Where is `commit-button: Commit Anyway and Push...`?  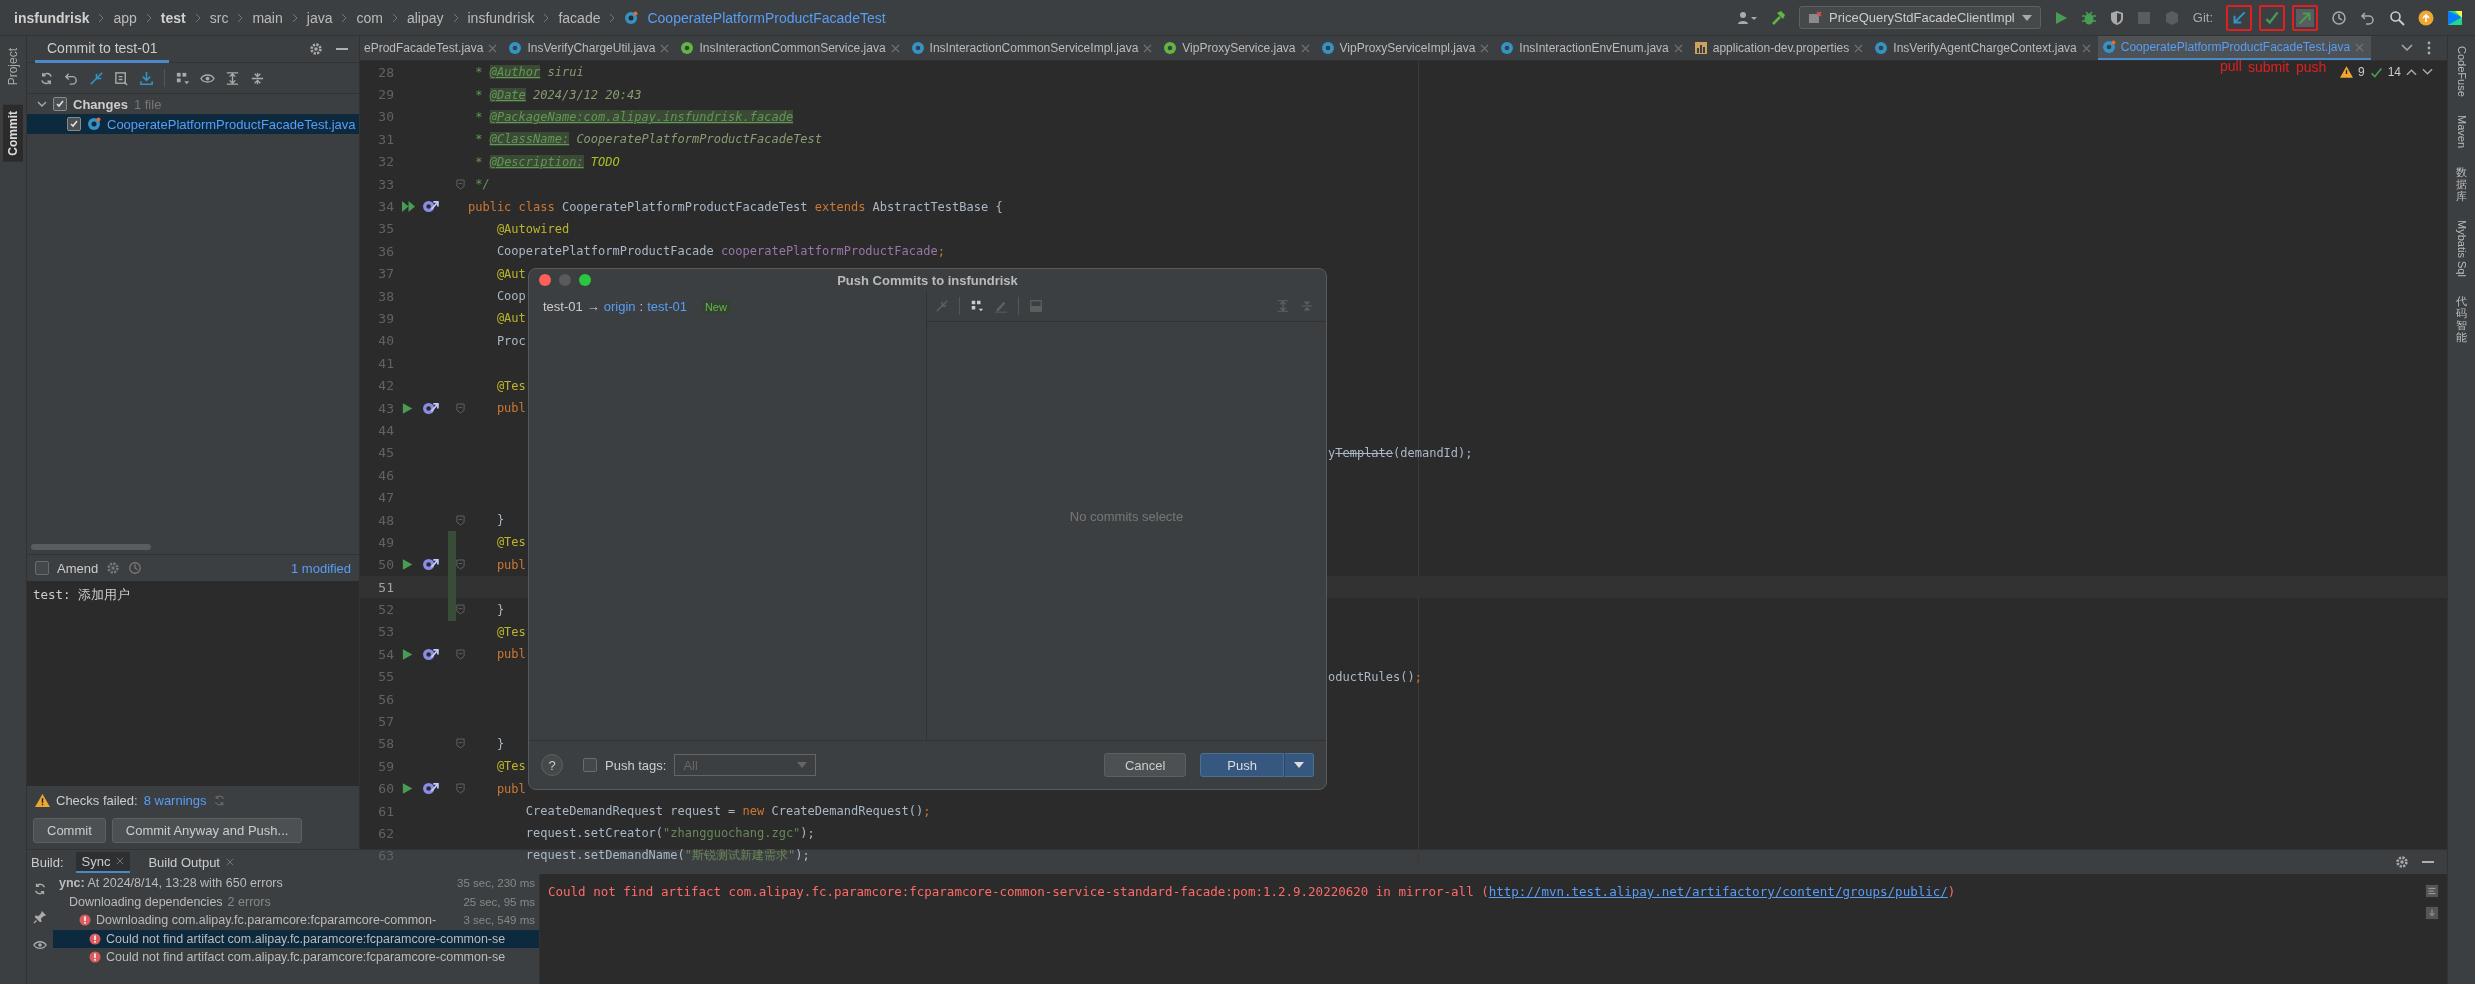 commit-button: Commit Anyway and Push... is located at coordinates (207, 830).